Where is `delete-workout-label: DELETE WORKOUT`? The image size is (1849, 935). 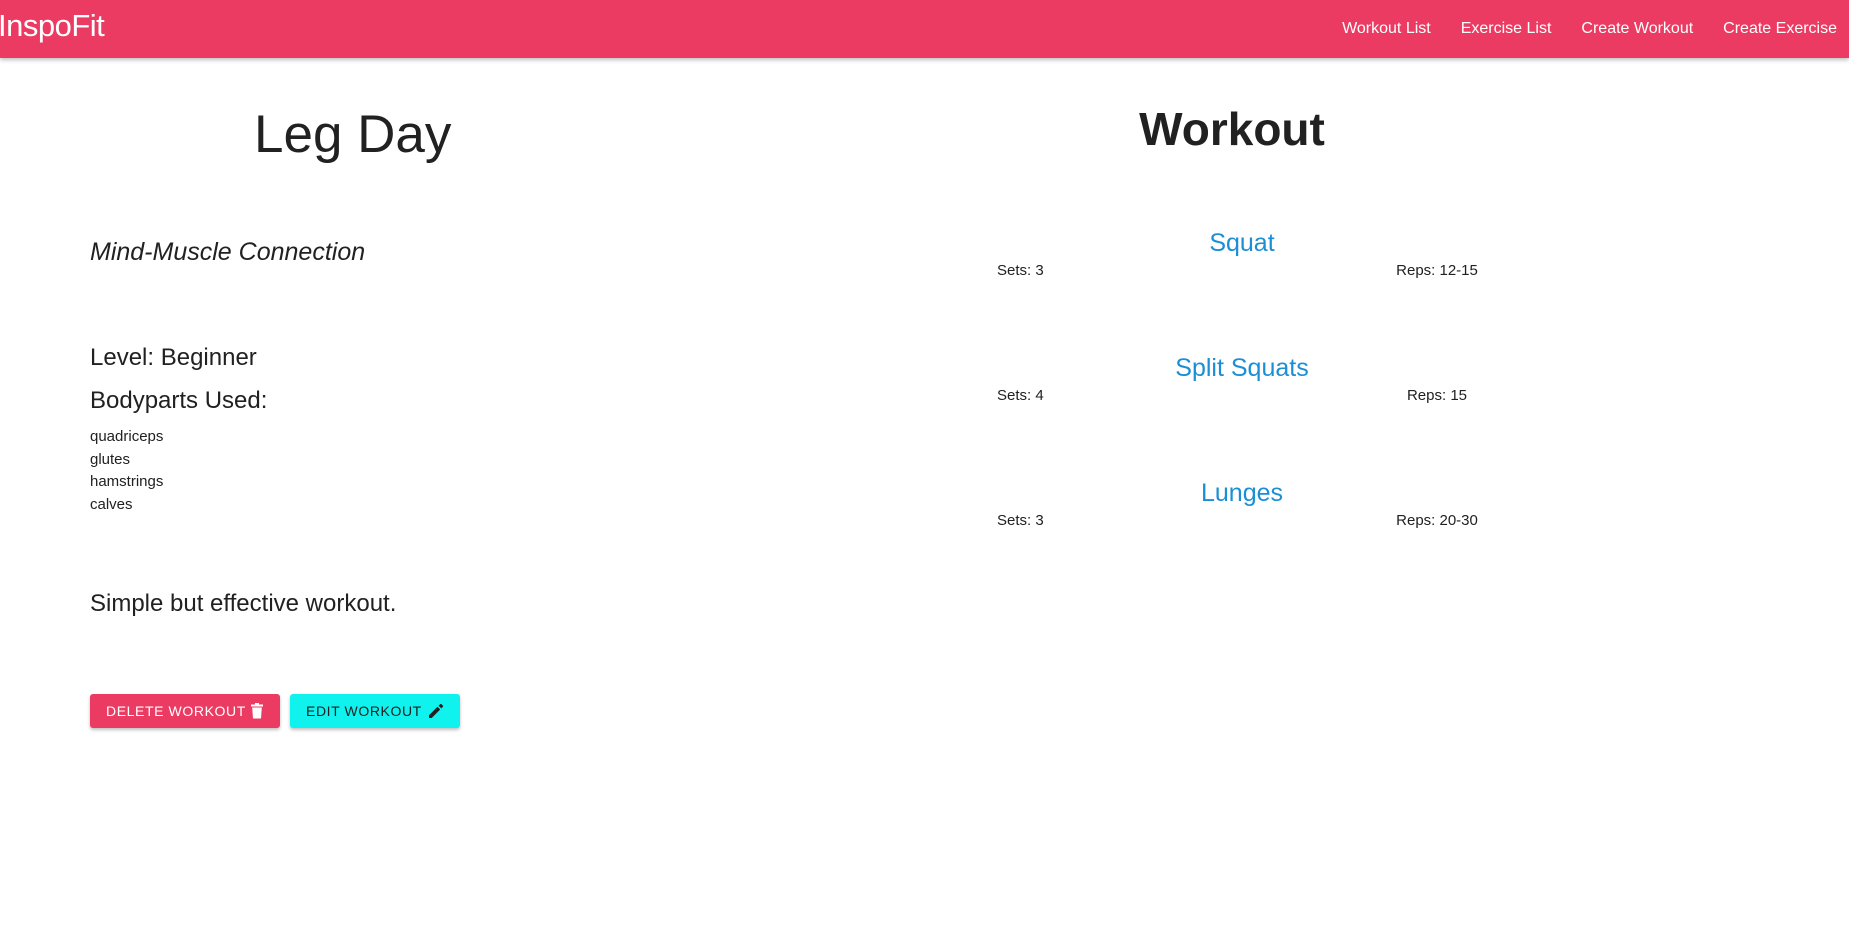
delete-workout-label: DELETE WORKOUT is located at coordinates (176, 711).